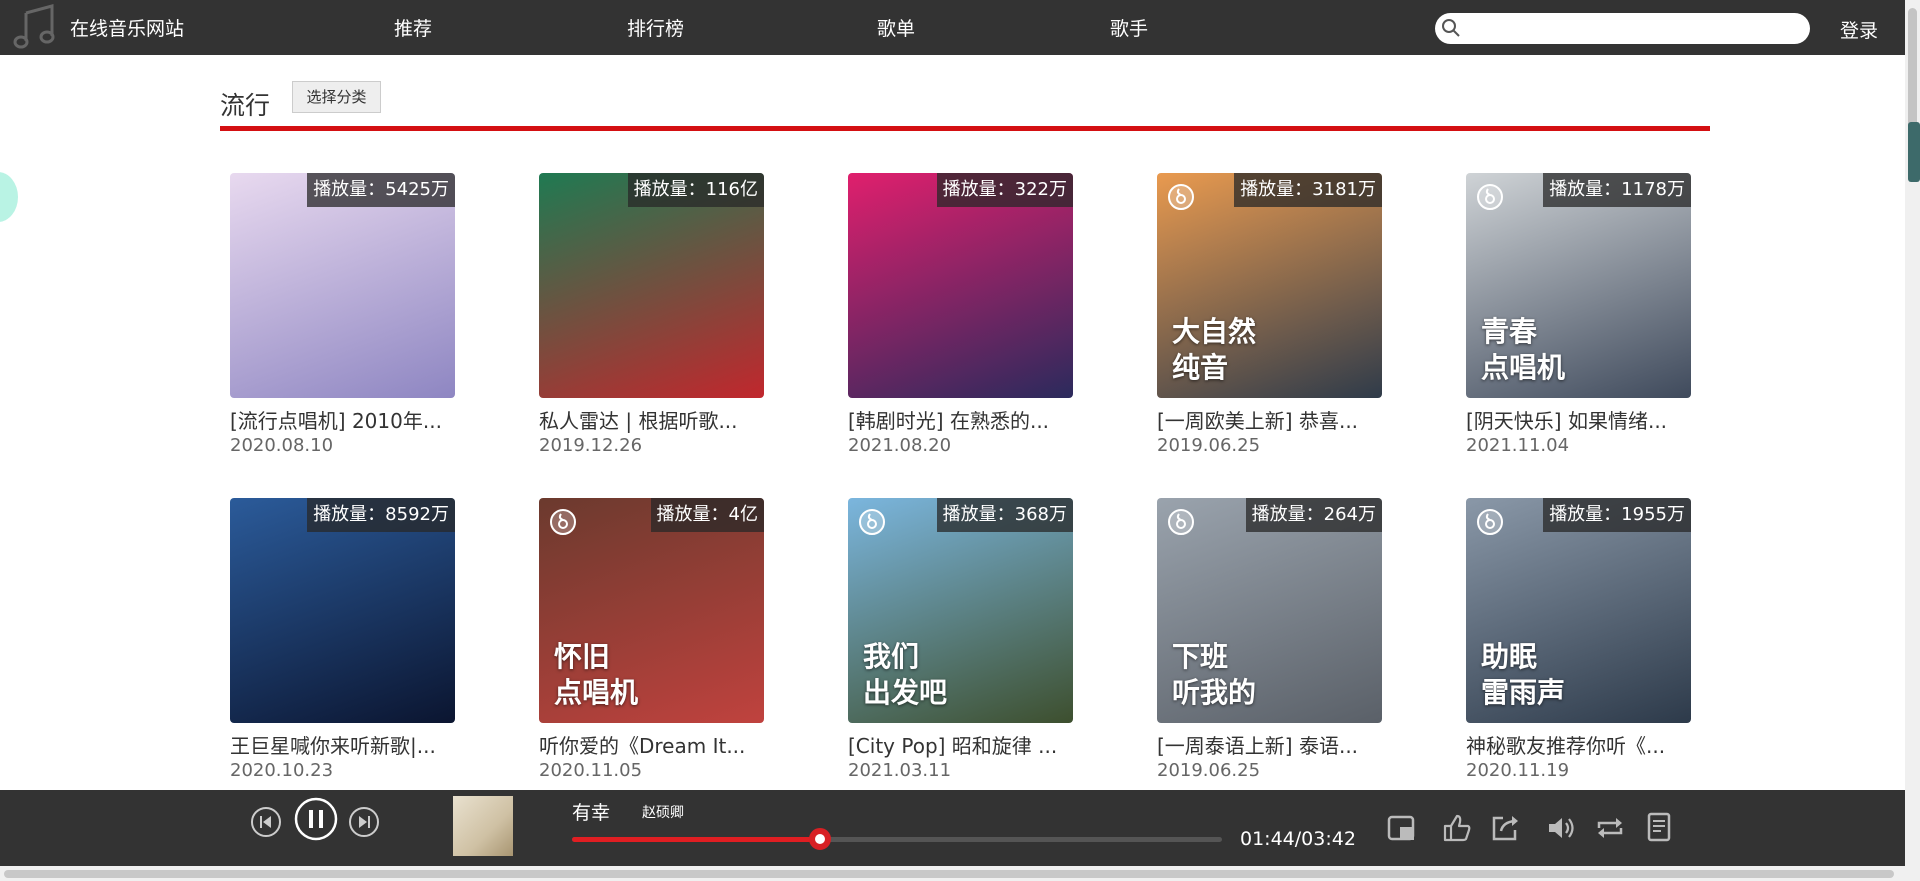 The image size is (1920, 881). I want to click on playlist-cover: 播放量：116亿, so click(651, 285).